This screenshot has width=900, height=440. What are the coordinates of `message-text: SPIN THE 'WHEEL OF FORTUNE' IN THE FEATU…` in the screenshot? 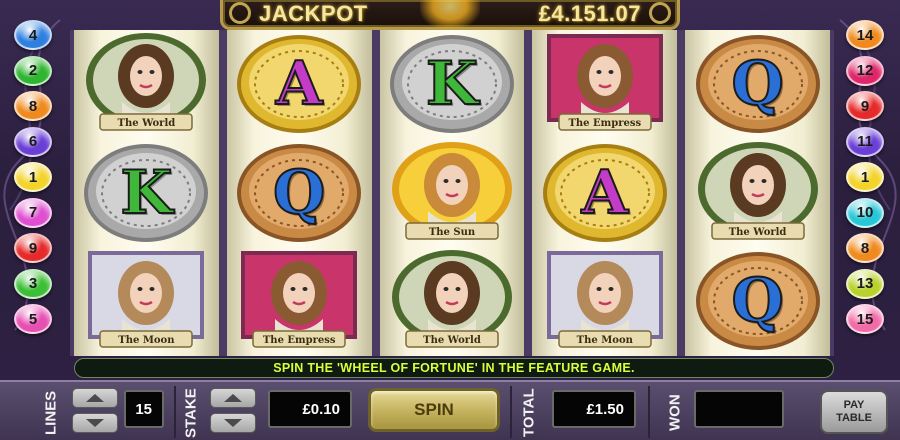 It's located at (454, 368).